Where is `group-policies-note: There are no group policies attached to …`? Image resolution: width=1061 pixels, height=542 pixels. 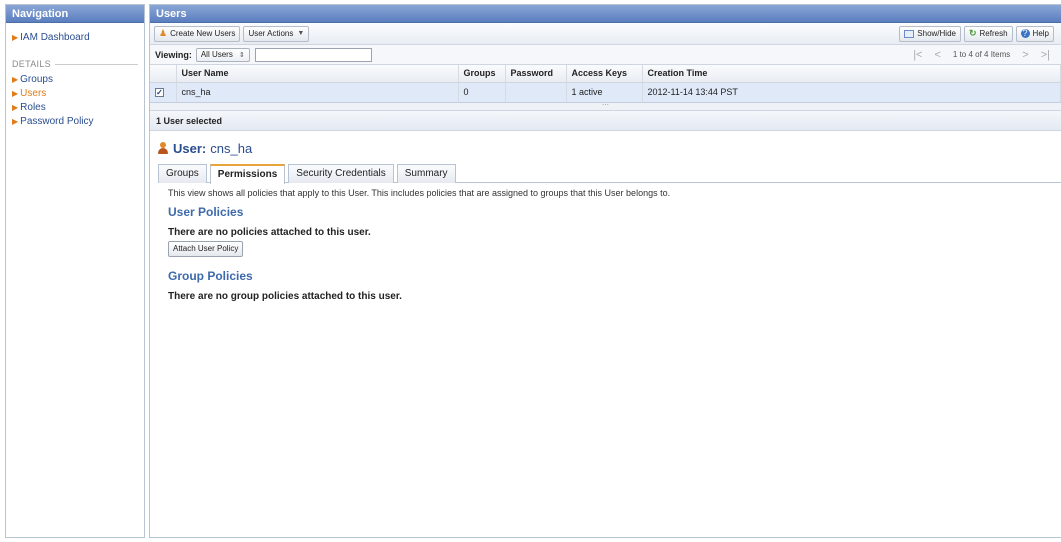 group-policies-note: There are no group policies attached to … is located at coordinates (285, 296).